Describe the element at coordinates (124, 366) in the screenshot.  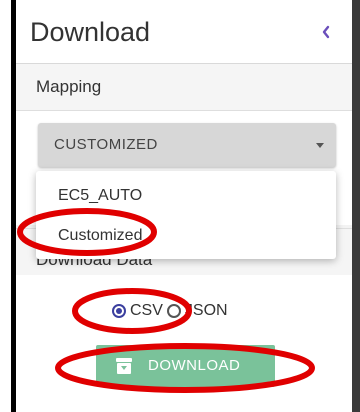
I see `archive-download-icon` at that location.